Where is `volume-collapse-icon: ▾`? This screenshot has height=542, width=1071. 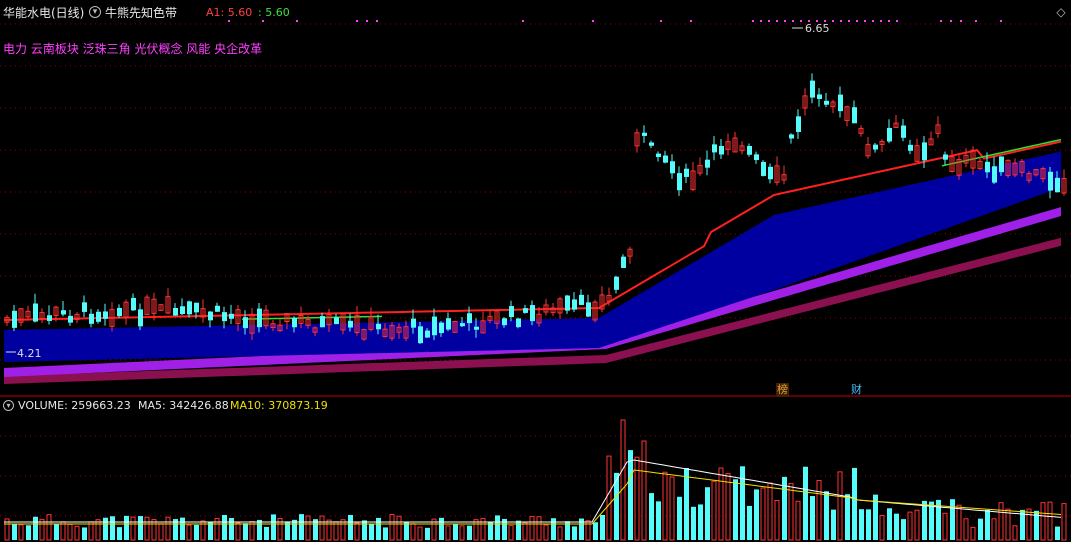
volume-collapse-icon: ▾ is located at coordinates (8, 405).